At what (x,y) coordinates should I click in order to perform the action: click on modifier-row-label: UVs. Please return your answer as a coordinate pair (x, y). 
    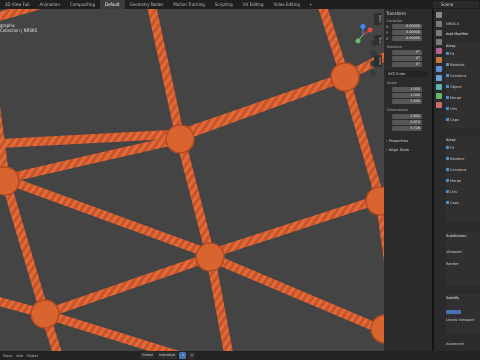
    Looking at the image, I should click on (453, 192).